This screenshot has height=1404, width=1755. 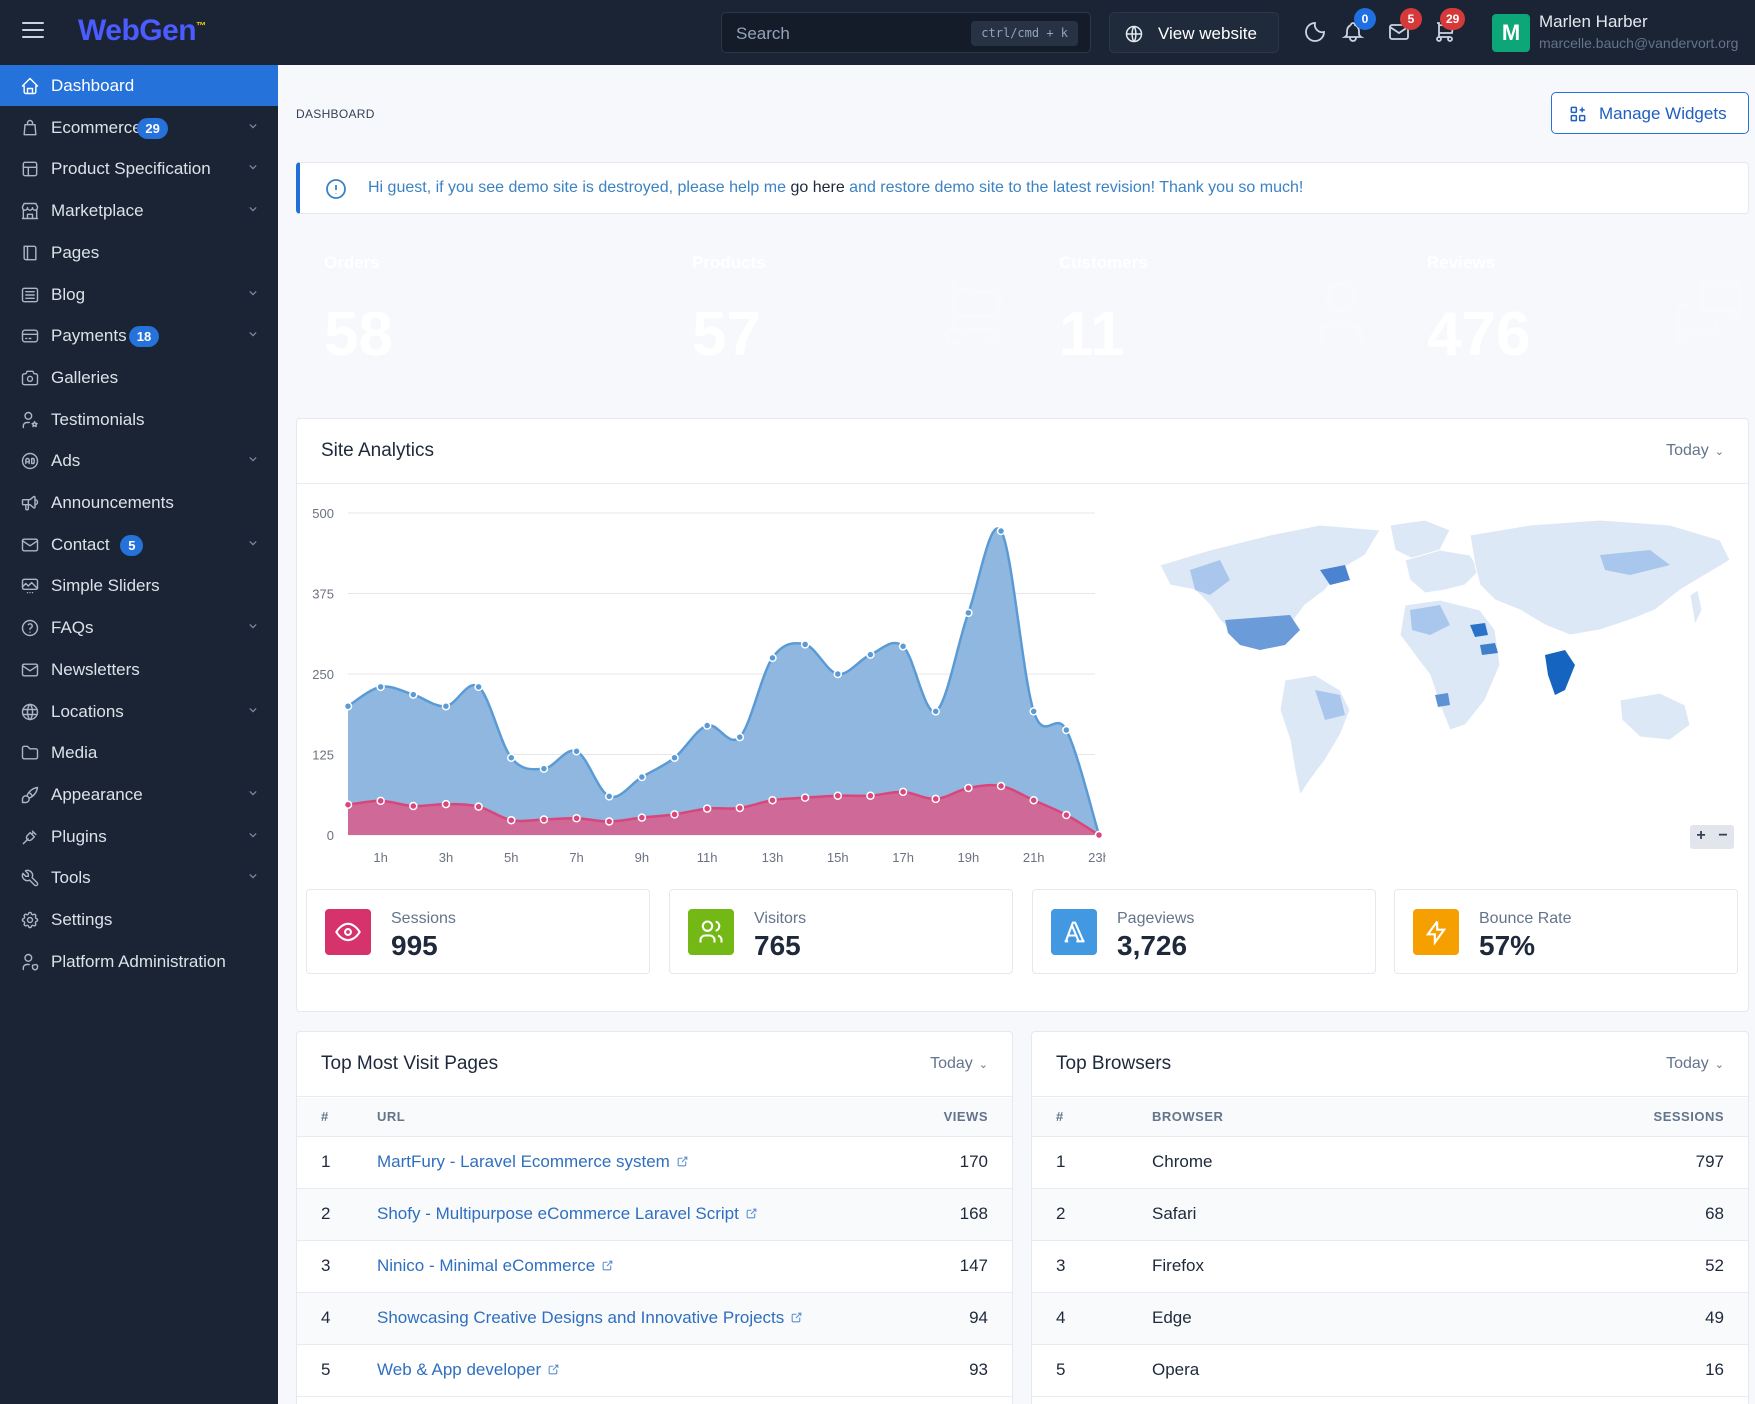 What do you see at coordinates (1701, 836) in the screenshot?
I see `zoom-in-button: +` at bounding box center [1701, 836].